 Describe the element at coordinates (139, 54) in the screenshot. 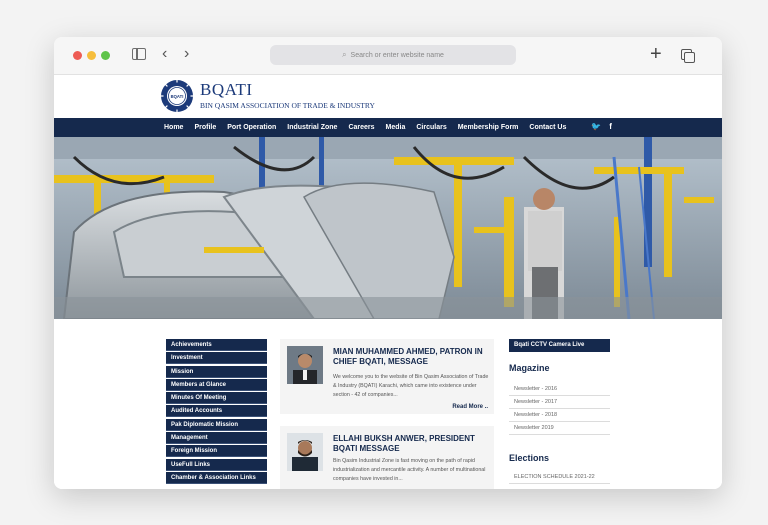

I see `sidebar-toggle-icon` at that location.